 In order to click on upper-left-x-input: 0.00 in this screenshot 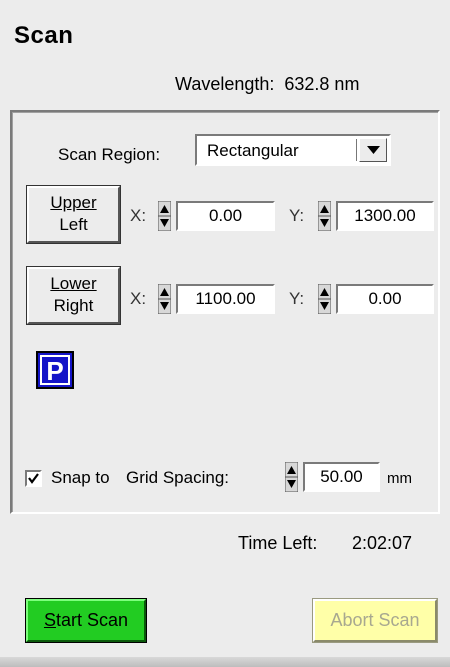, I will do `click(225, 216)`.